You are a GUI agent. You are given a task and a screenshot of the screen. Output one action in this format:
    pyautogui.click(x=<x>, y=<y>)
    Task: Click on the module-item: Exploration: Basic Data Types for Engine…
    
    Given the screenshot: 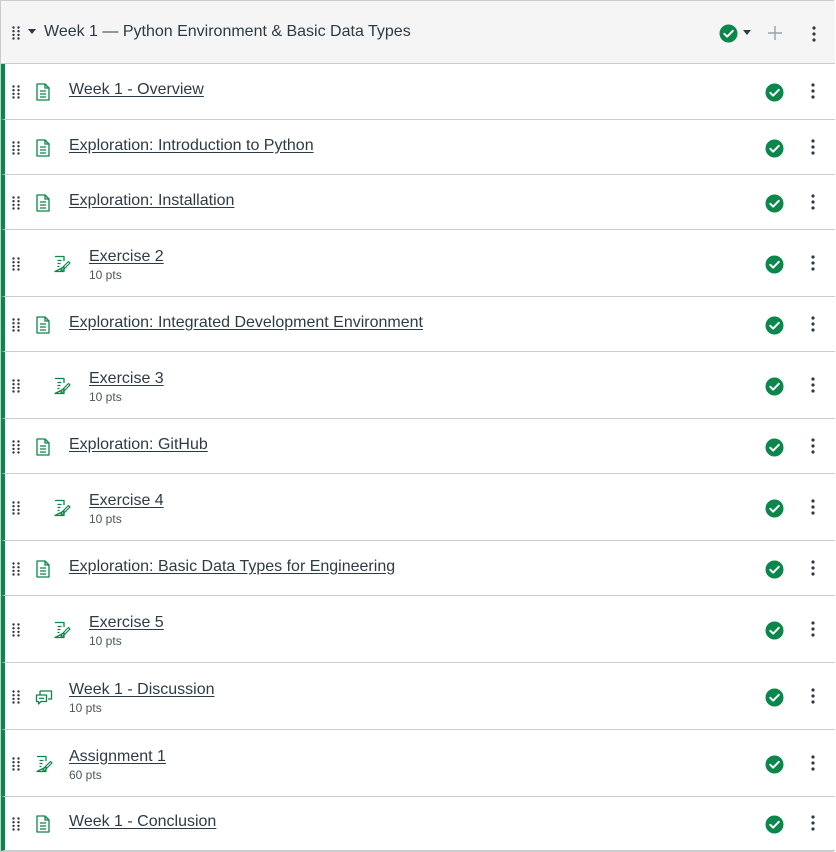 What is the action you would take?
    pyautogui.click(x=418, y=568)
    